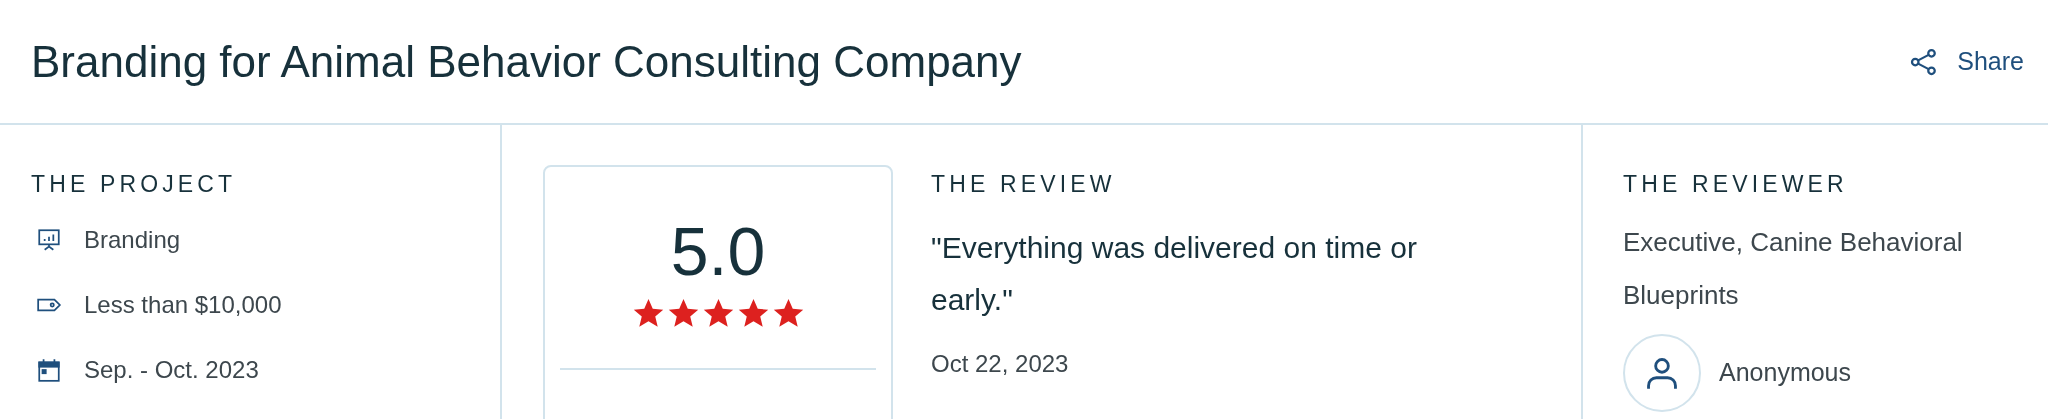  I want to click on review-quote: "Everything was delivered on time or early.", so click(1174, 273).